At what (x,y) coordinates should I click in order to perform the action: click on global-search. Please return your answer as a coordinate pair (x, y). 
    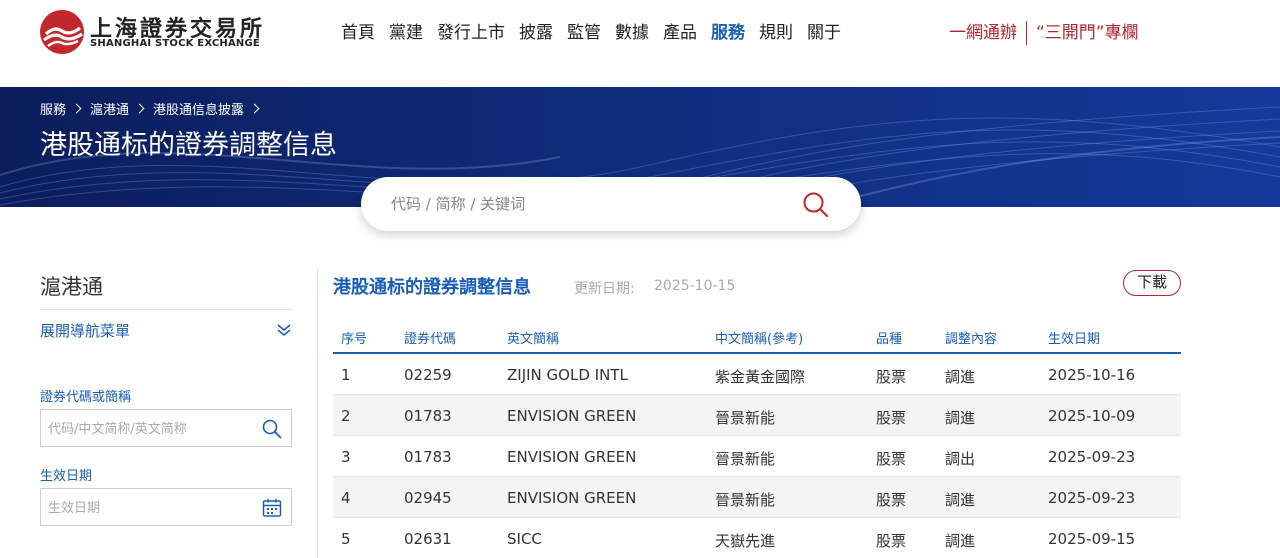
    Looking at the image, I should click on (611, 204).